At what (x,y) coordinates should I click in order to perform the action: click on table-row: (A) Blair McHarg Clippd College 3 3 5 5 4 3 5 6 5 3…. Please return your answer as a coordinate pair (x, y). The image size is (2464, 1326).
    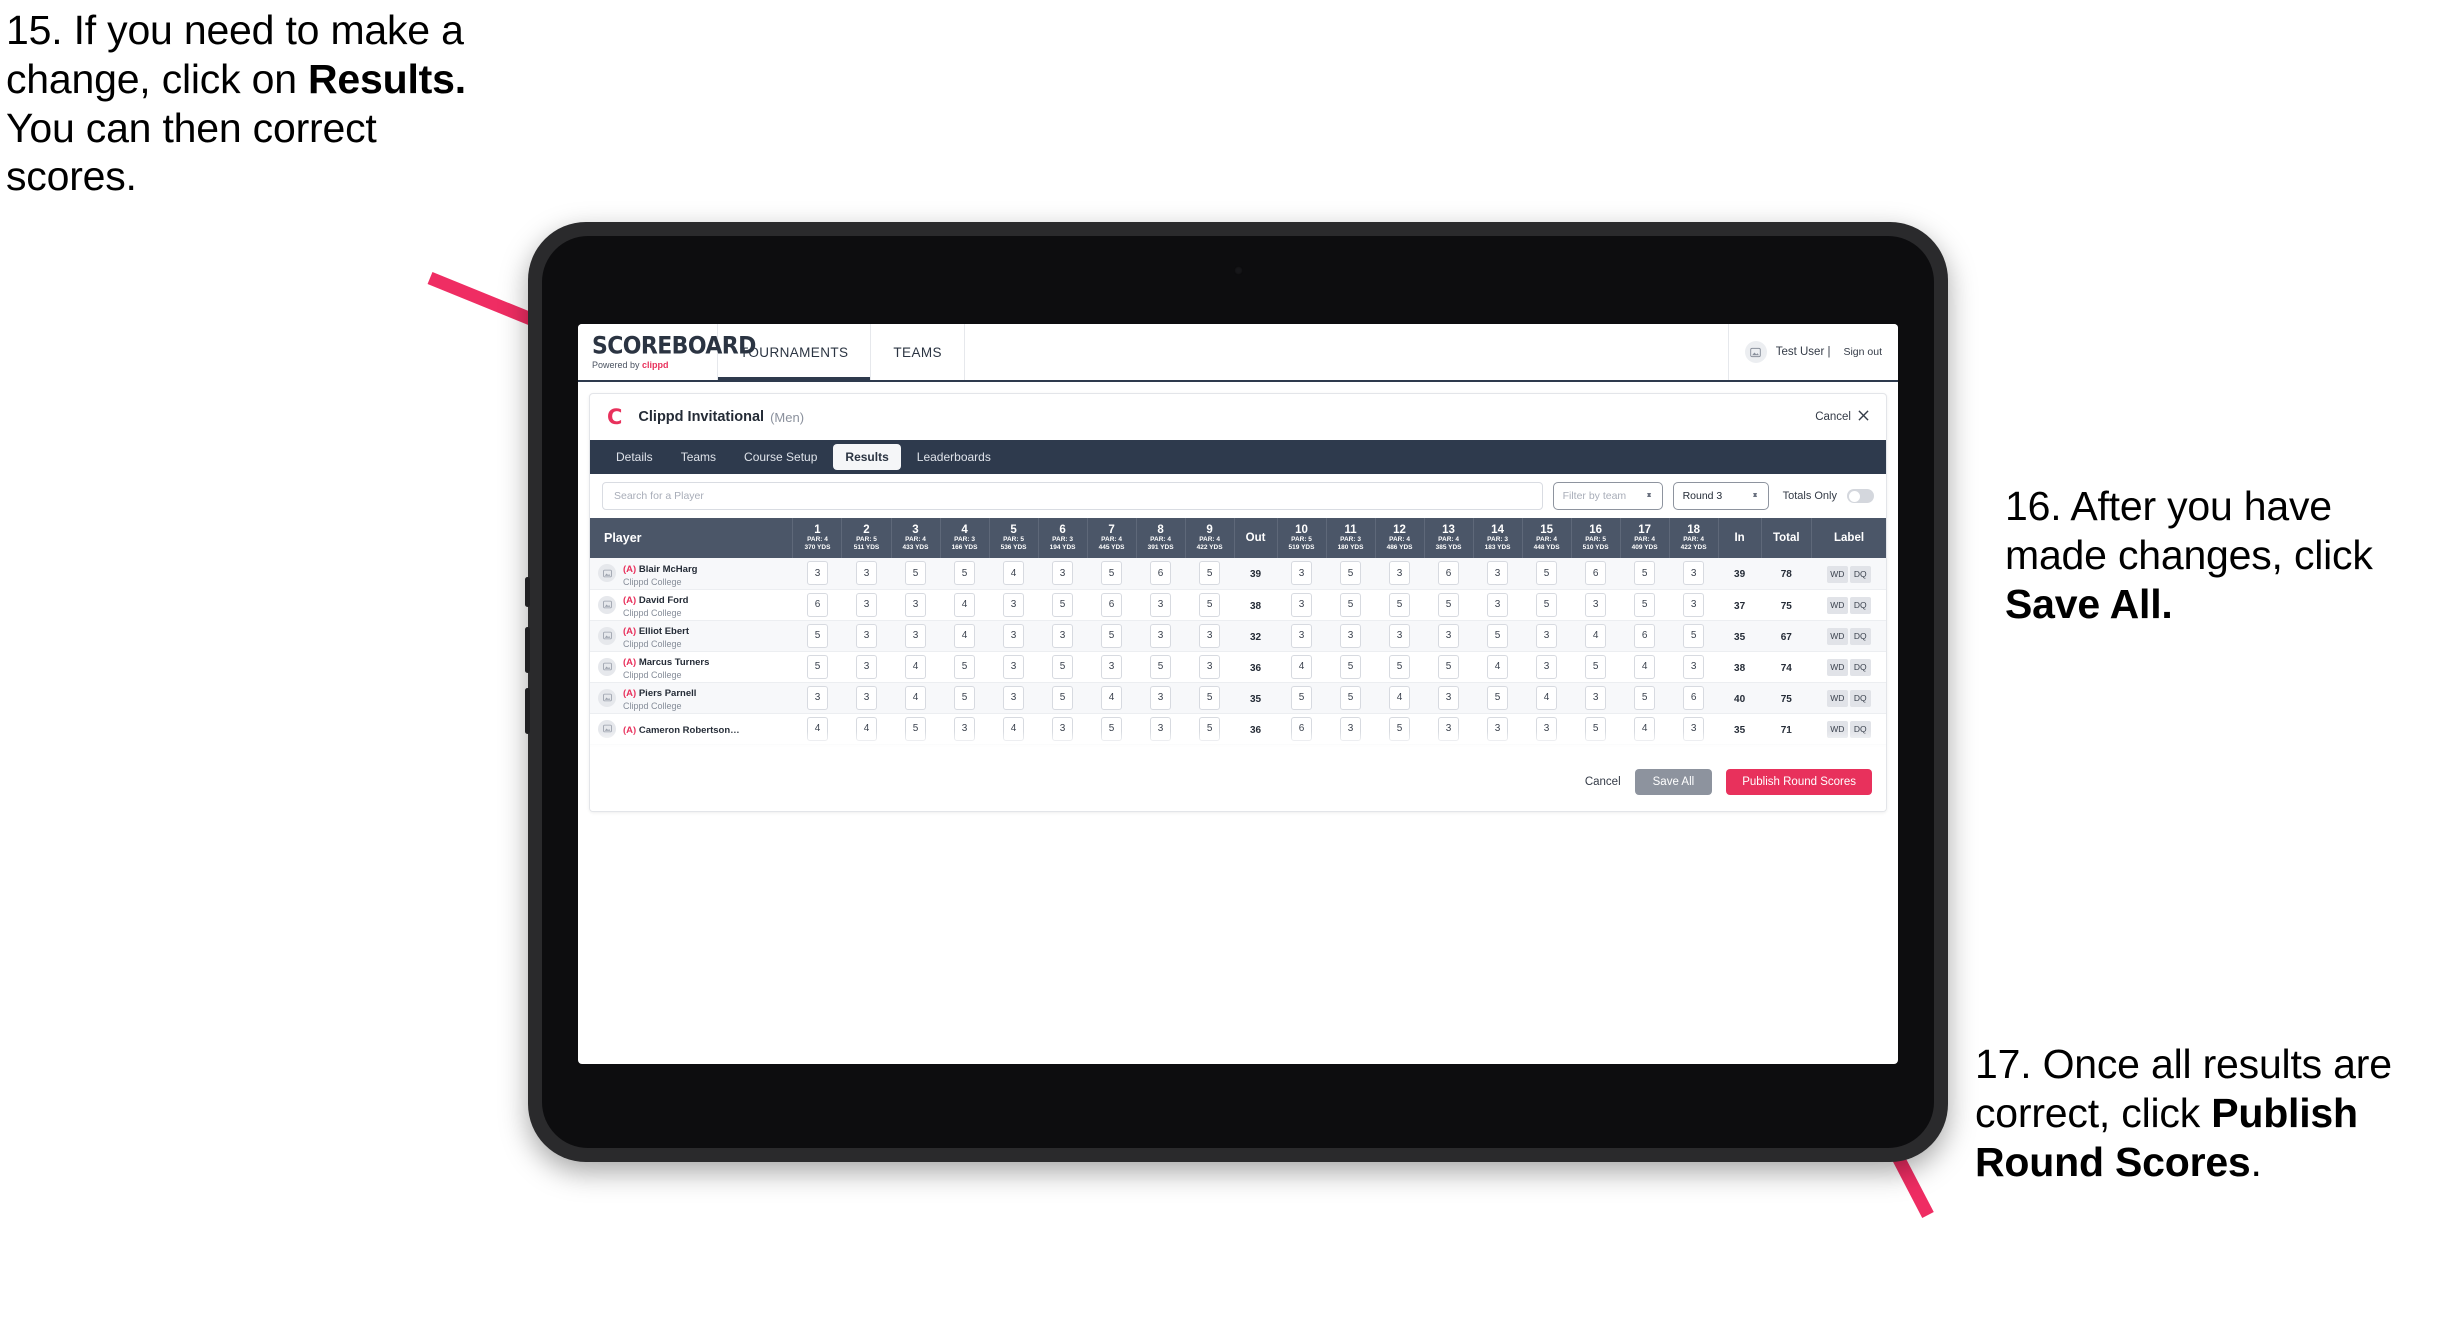
    Looking at the image, I should click on (1238, 573).